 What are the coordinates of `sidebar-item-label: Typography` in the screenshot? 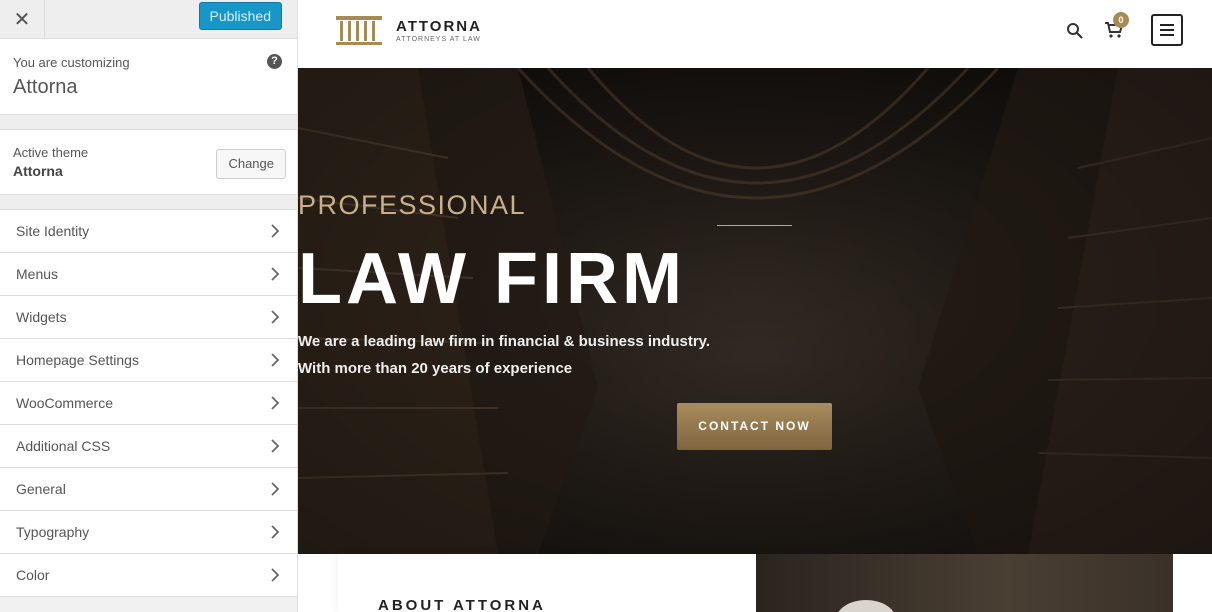 It's located at (53, 532).